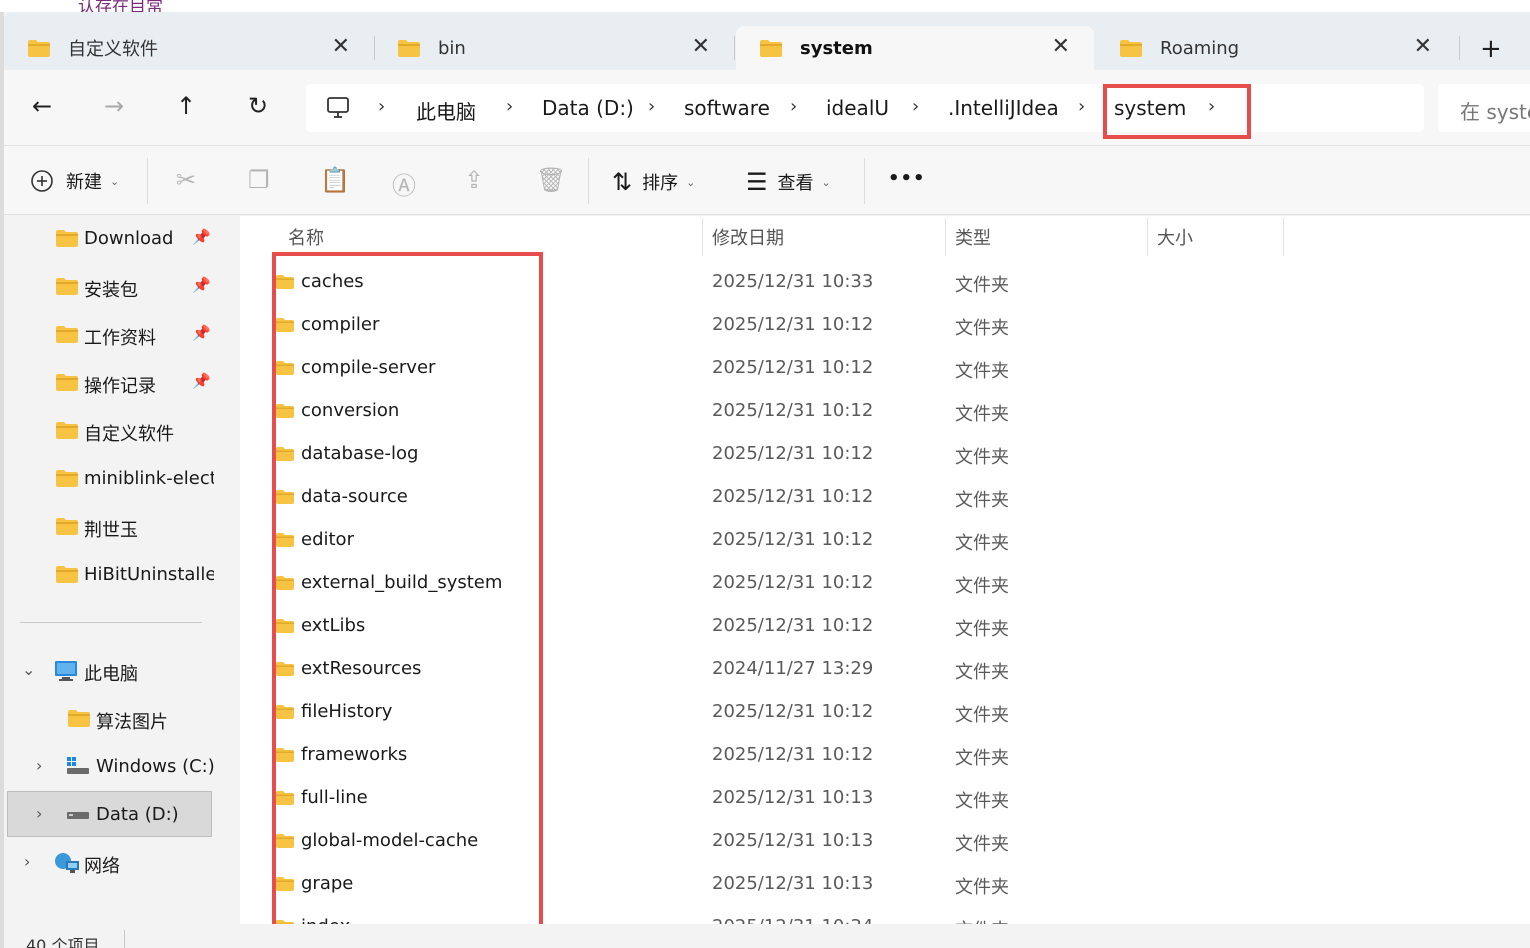 The height and width of the screenshot is (948, 1530). Describe the element at coordinates (78, 765) in the screenshot. I see `drive-c-icon` at that location.